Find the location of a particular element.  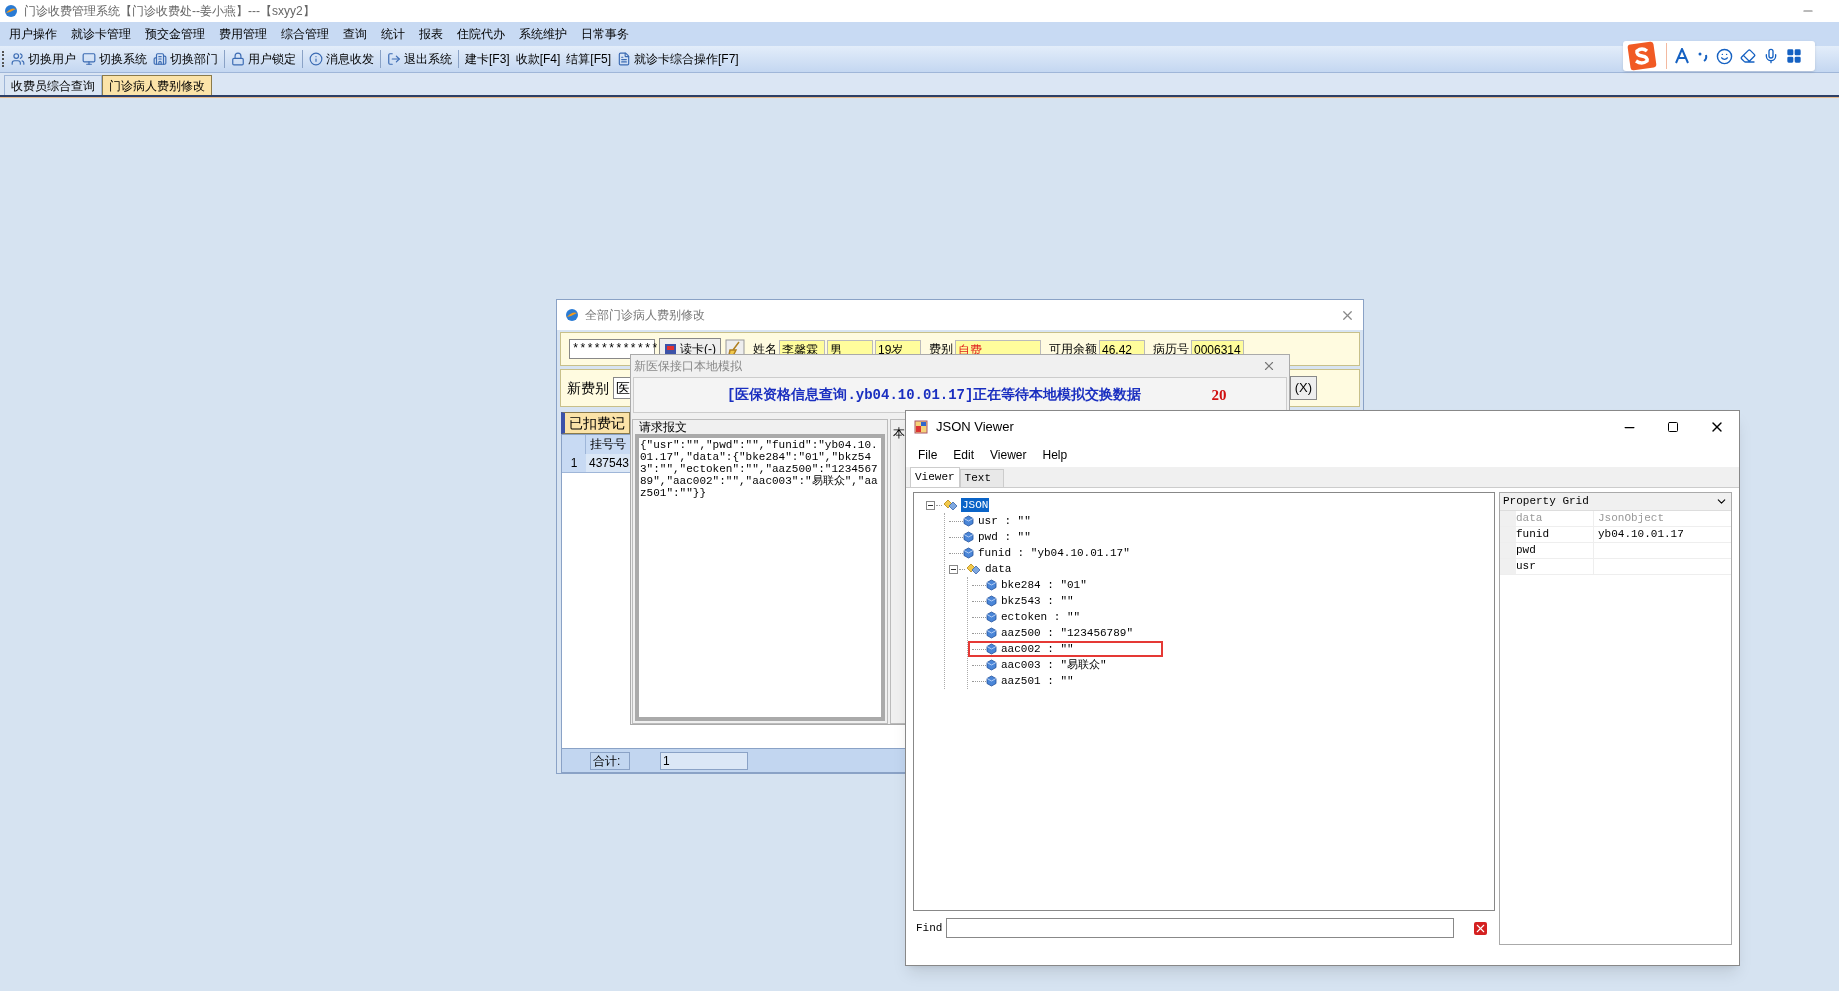

menu-item: Help is located at coordinates (1055, 455).